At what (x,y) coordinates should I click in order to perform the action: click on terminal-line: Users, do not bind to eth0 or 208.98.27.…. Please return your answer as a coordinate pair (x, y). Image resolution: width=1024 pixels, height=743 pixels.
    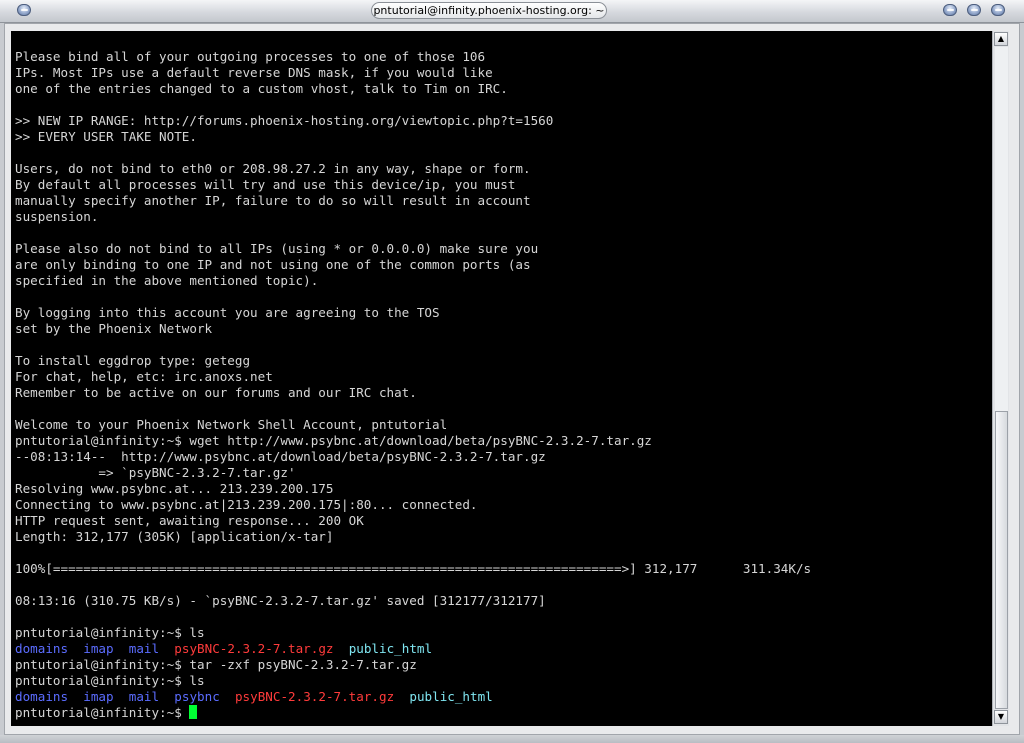
    Looking at the image, I should click on (273, 168).